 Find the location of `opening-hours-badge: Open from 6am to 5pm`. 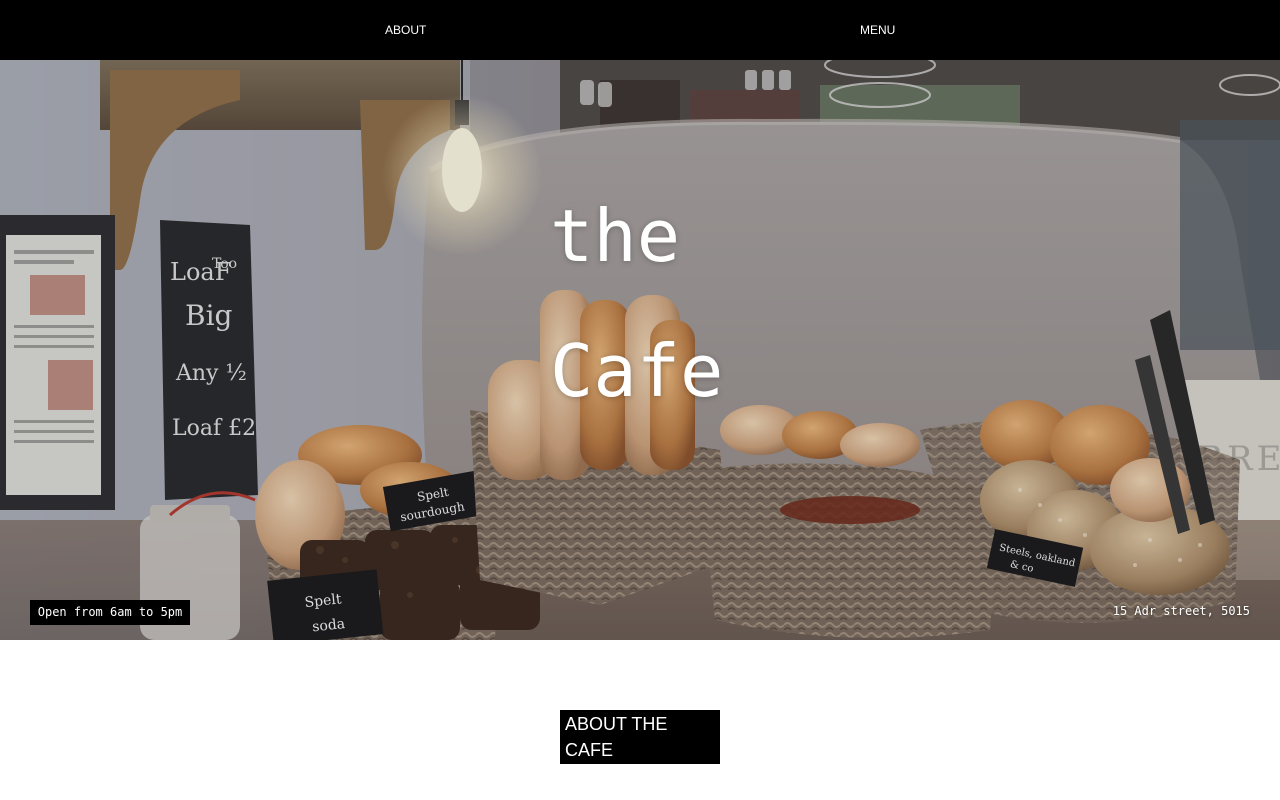

opening-hours-badge: Open from 6am to 5pm is located at coordinates (110, 612).